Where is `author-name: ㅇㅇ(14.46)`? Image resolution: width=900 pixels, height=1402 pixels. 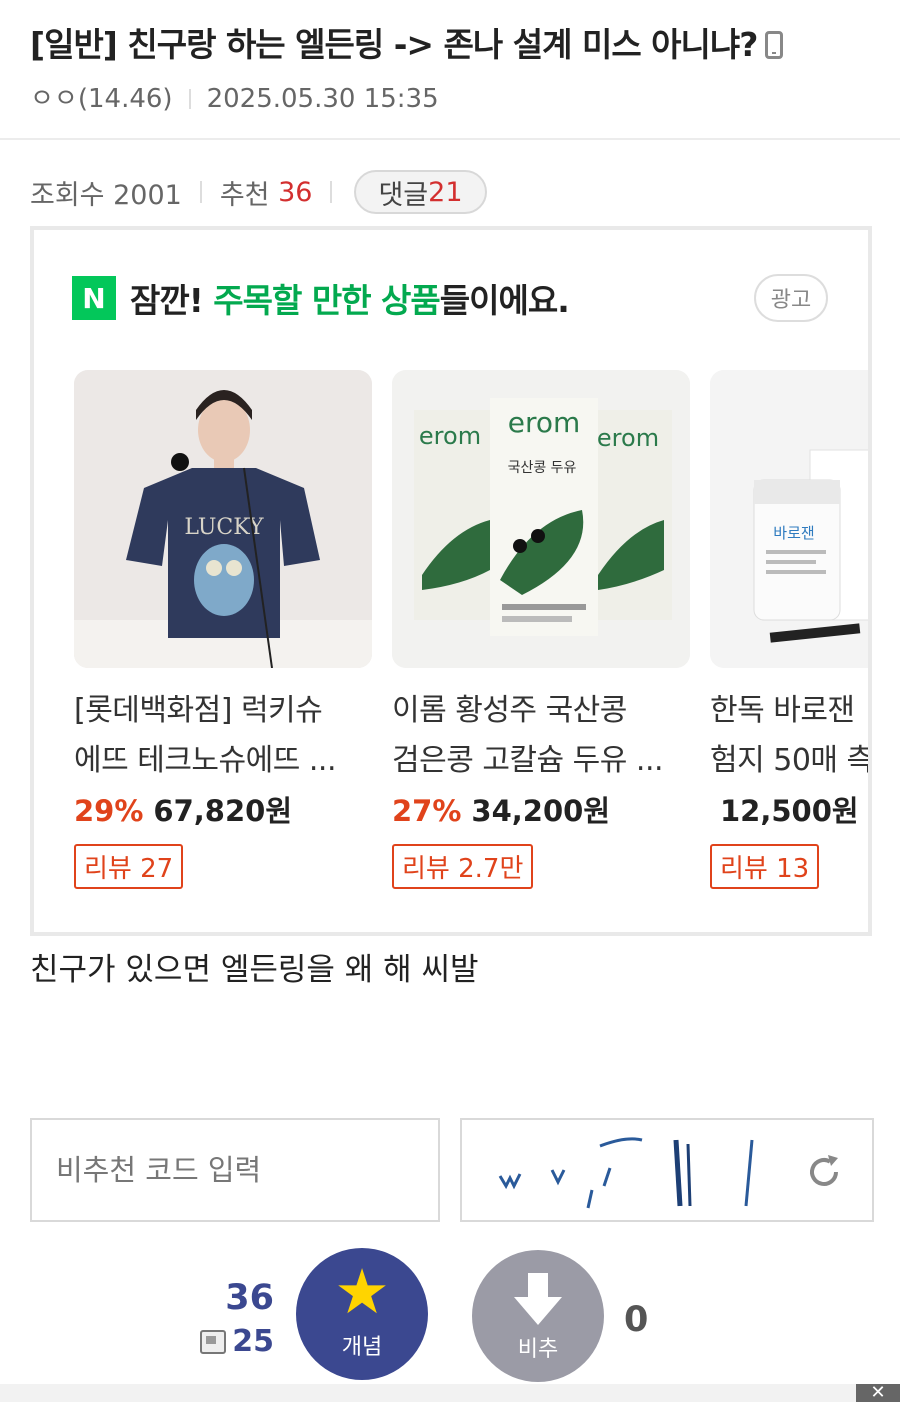
author-name: ㅇㅇ(14.46) is located at coordinates (101, 99).